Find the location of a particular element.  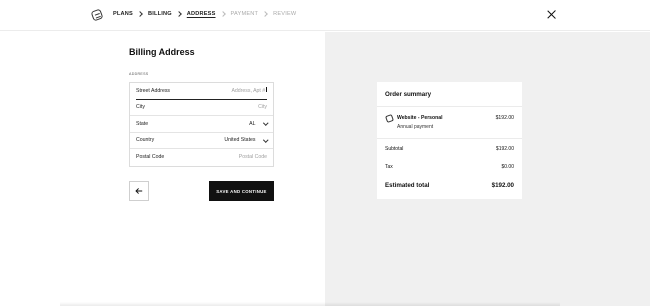

city-input: City is located at coordinates (262, 107).